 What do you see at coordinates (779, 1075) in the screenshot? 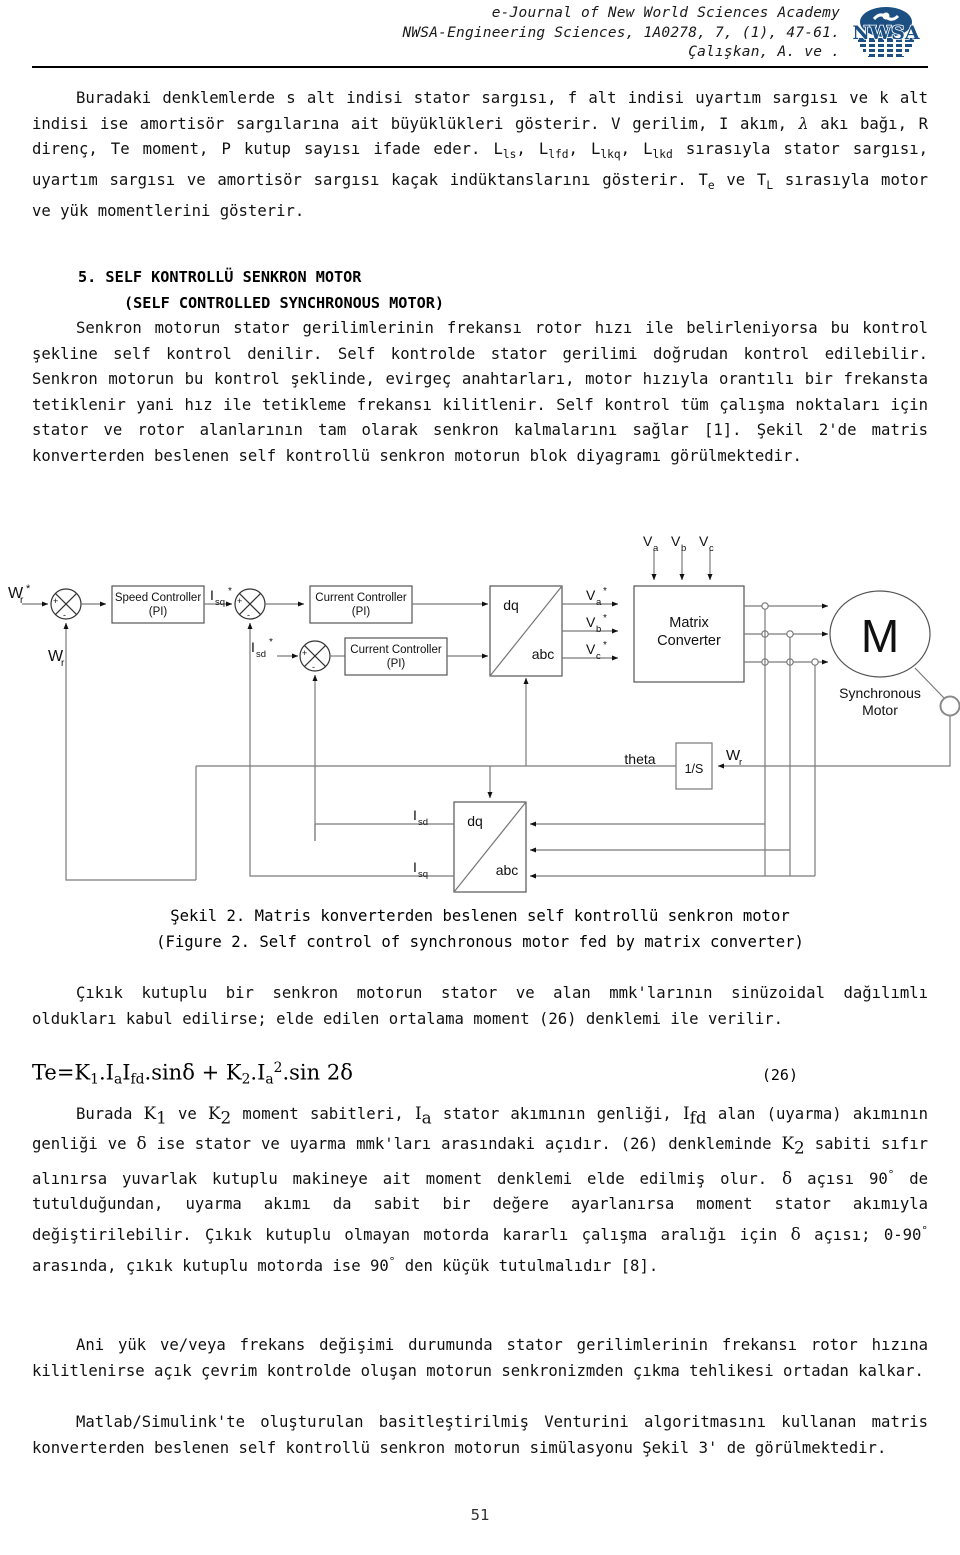
I see `equation-26-number: (26)` at bounding box center [779, 1075].